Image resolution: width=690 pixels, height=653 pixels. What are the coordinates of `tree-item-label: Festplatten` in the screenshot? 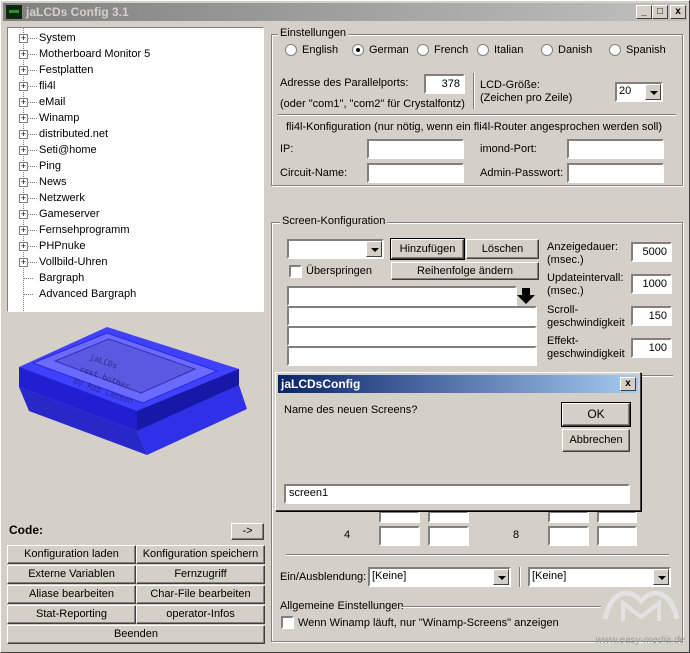 It's located at (66, 70).